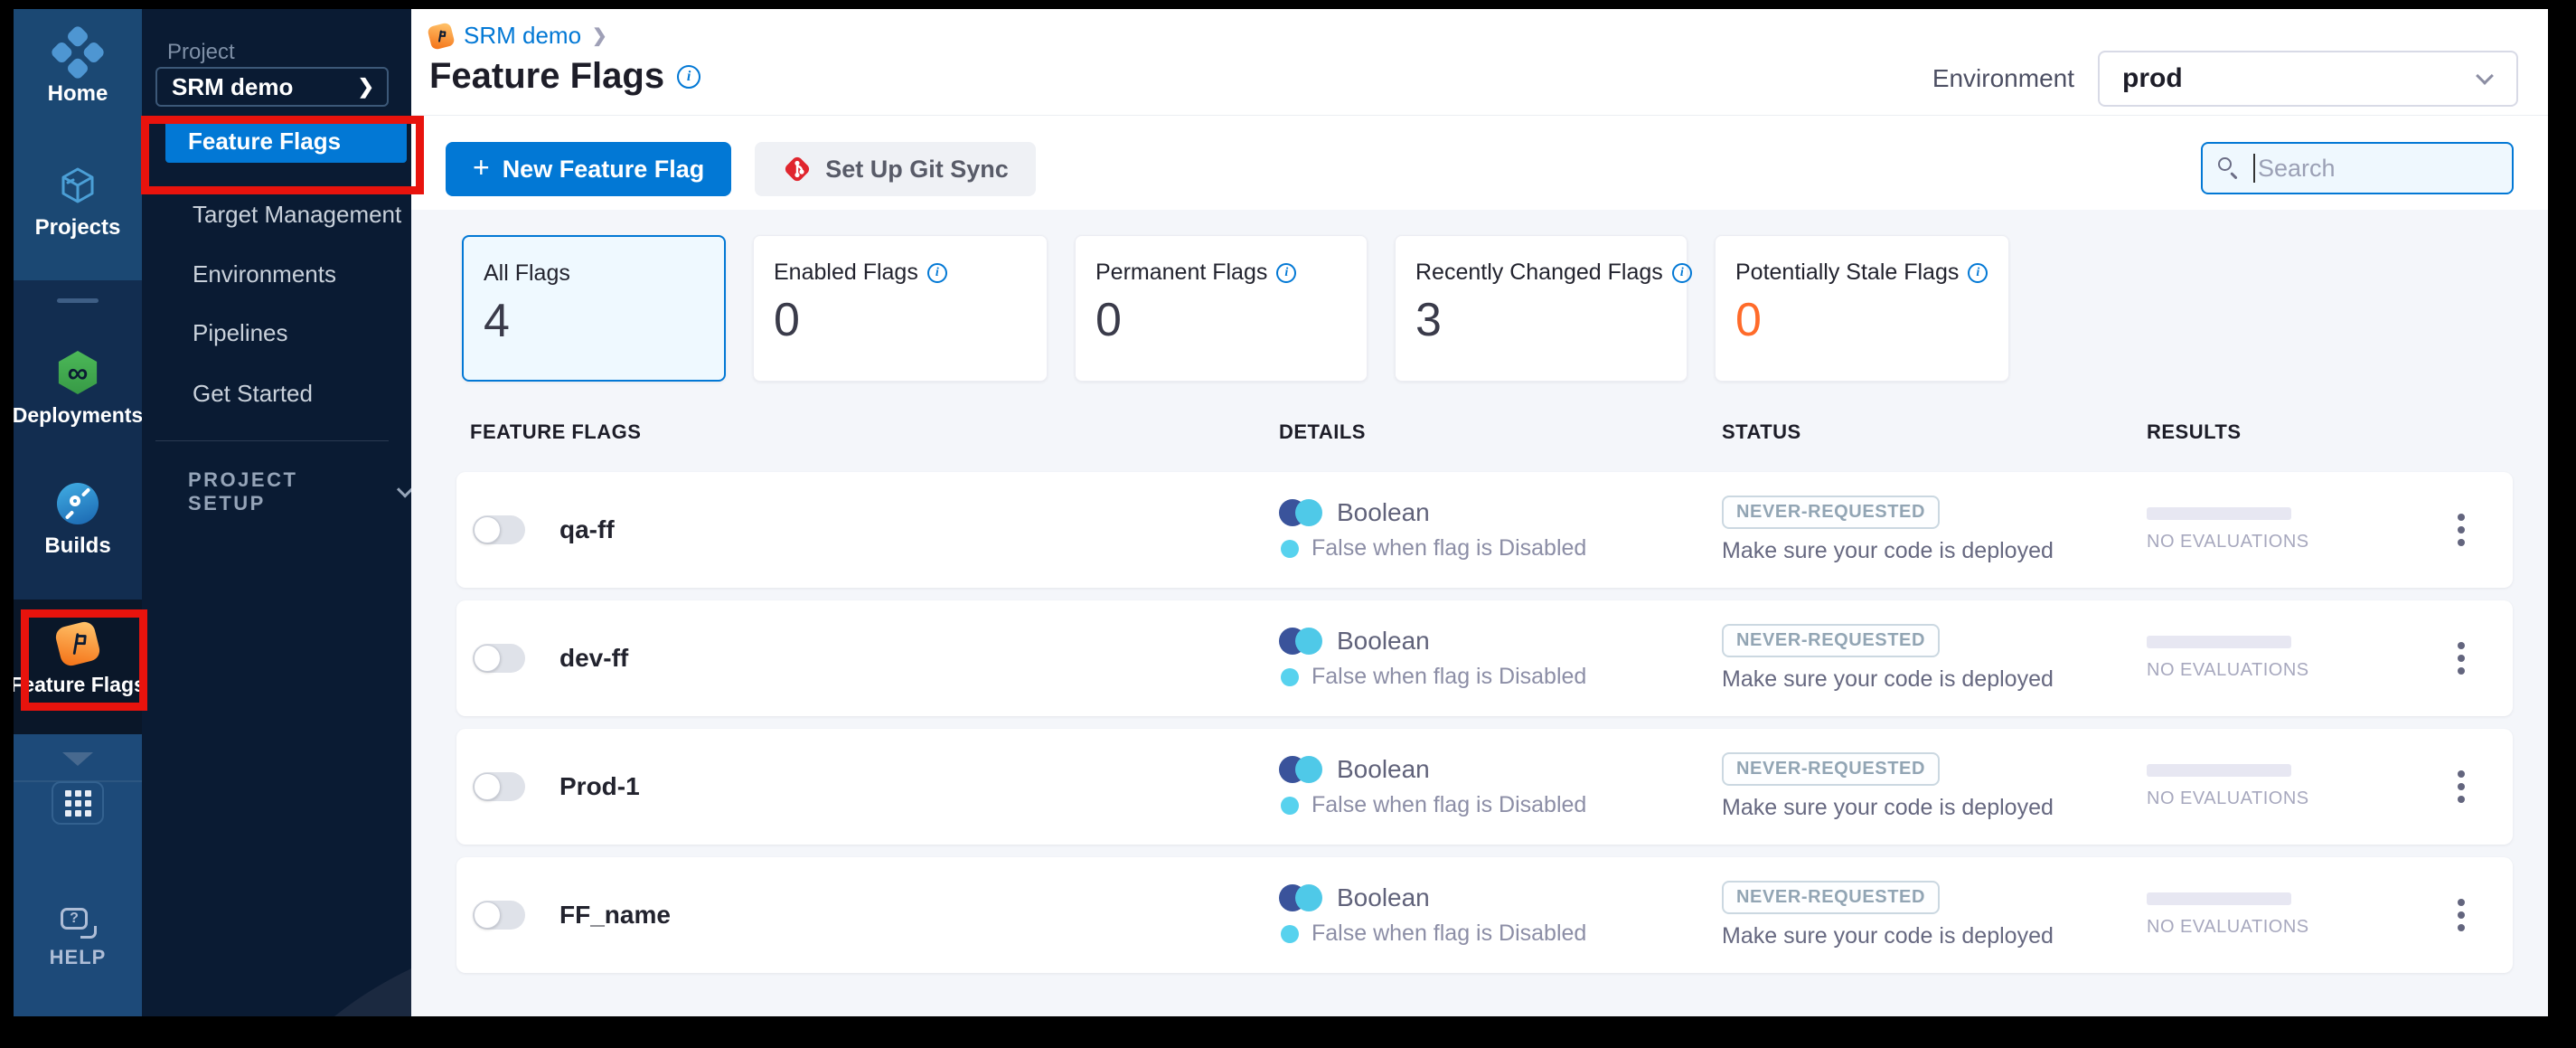  What do you see at coordinates (78, 503) in the screenshot?
I see `builds-icon` at bounding box center [78, 503].